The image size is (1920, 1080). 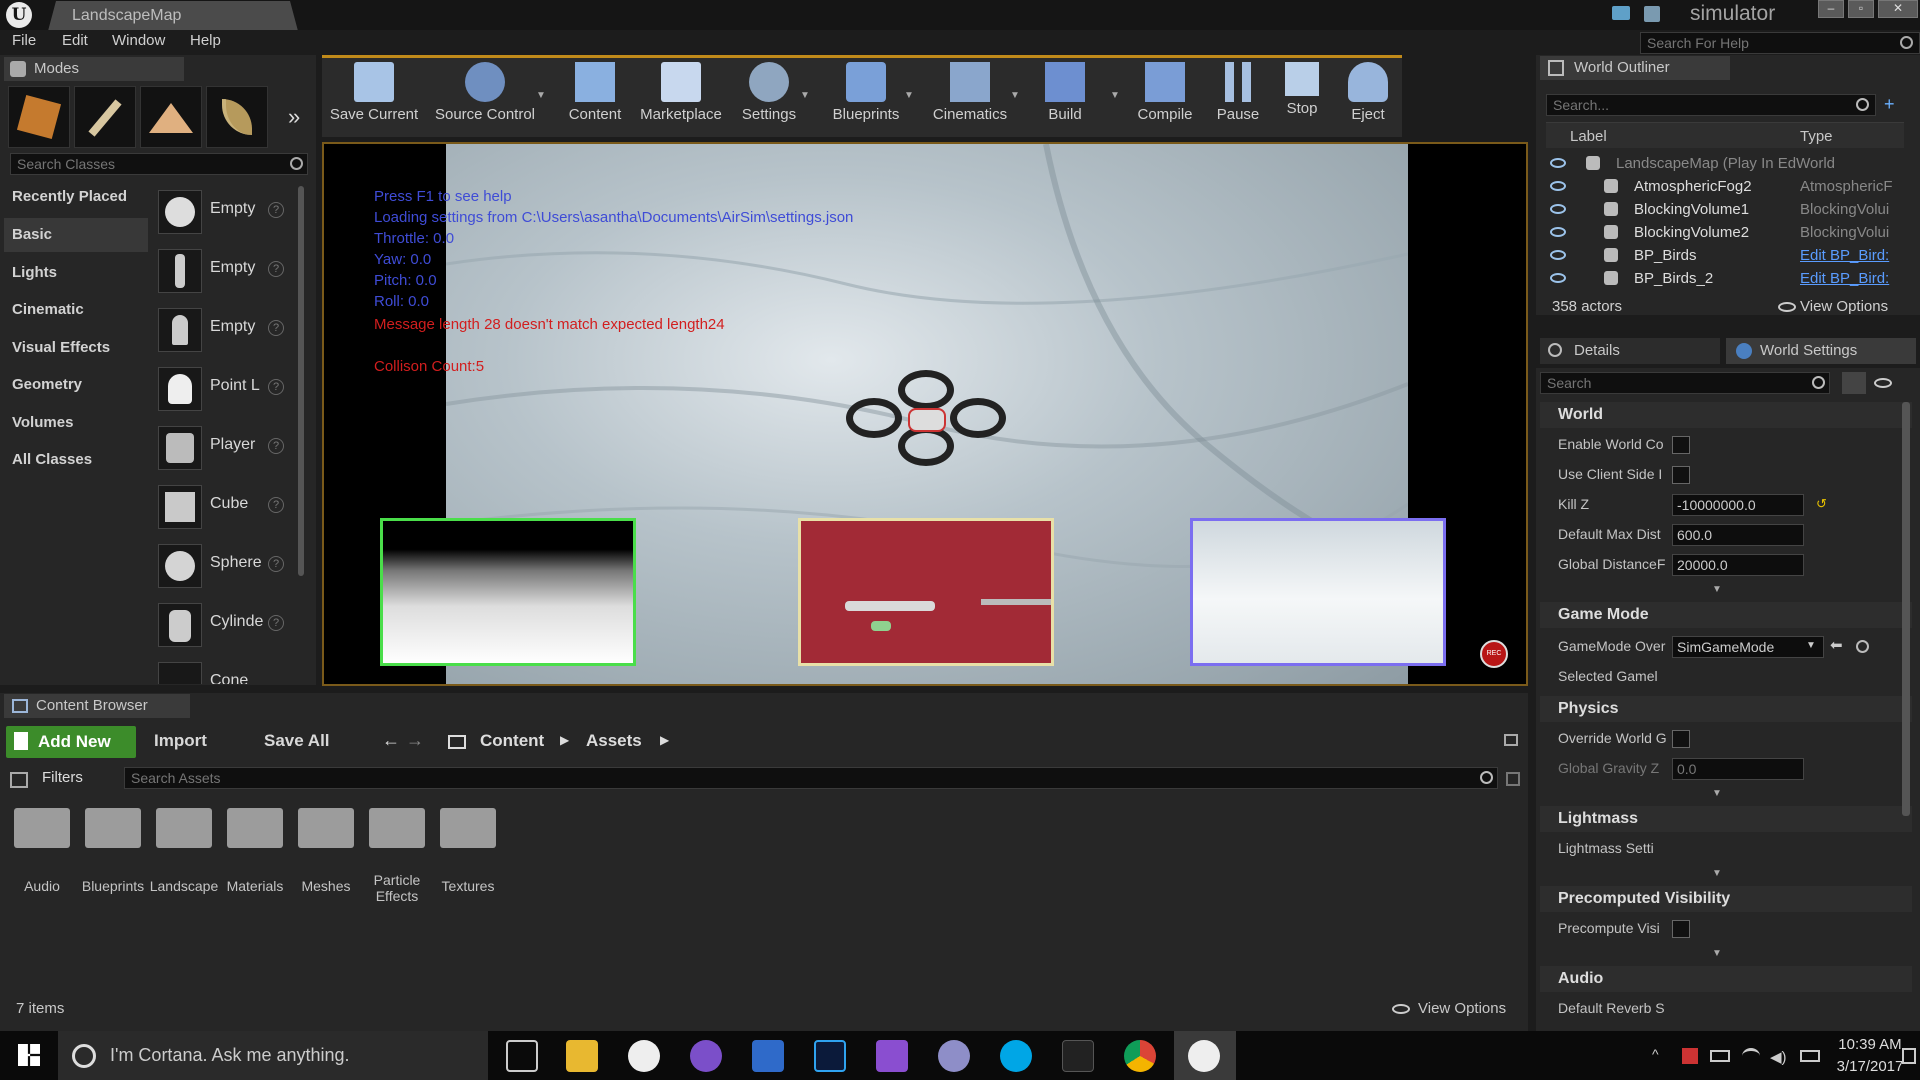 I want to click on help-search-input, so click(x=1780, y=43).